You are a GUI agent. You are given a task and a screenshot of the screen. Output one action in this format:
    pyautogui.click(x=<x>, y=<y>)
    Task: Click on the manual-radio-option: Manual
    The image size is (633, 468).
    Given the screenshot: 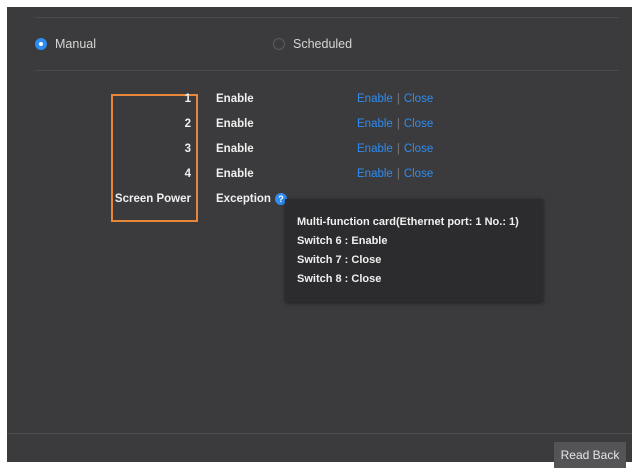 What is the action you would take?
    pyautogui.click(x=65, y=44)
    